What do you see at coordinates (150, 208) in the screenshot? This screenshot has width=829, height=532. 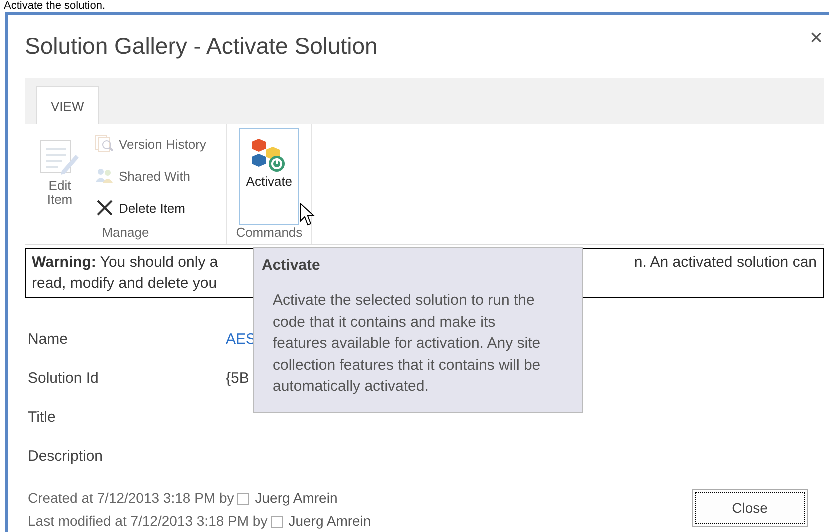 I see `ribbon-button: Delete Item` at bounding box center [150, 208].